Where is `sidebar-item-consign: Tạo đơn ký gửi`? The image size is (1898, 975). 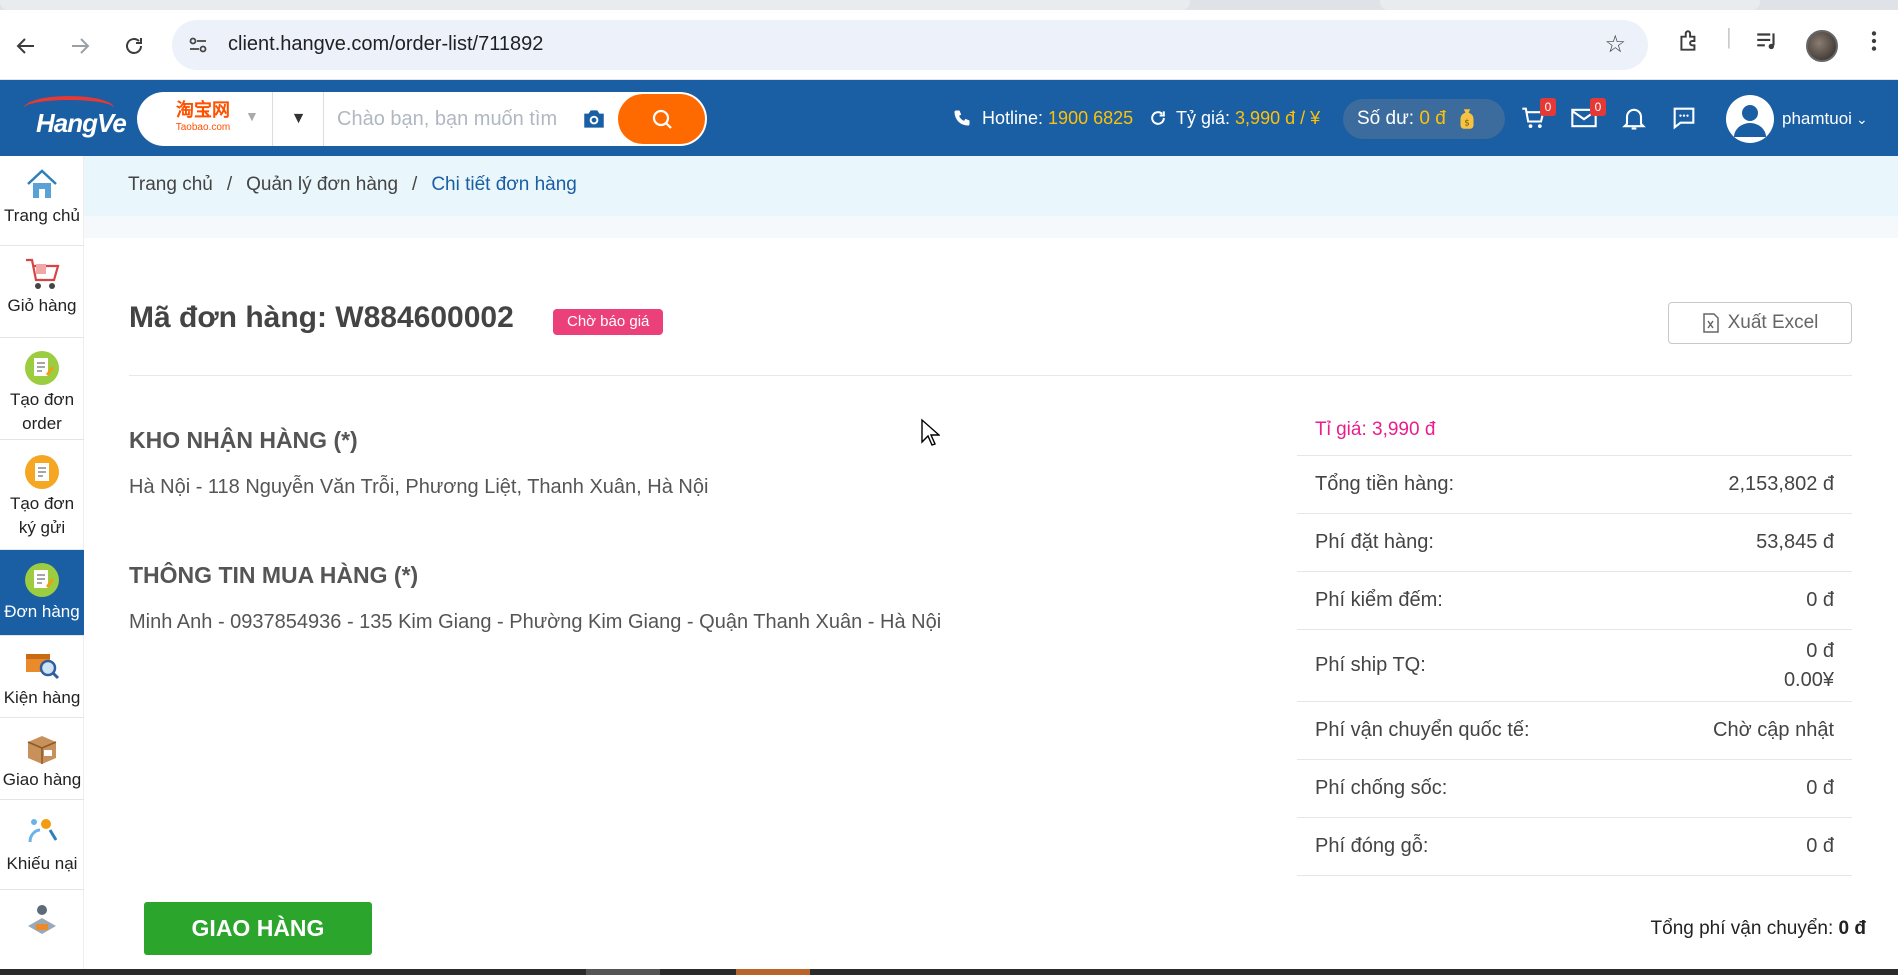
sidebar-item-consign: Tạo đơn ký gửi is located at coordinates (42, 495).